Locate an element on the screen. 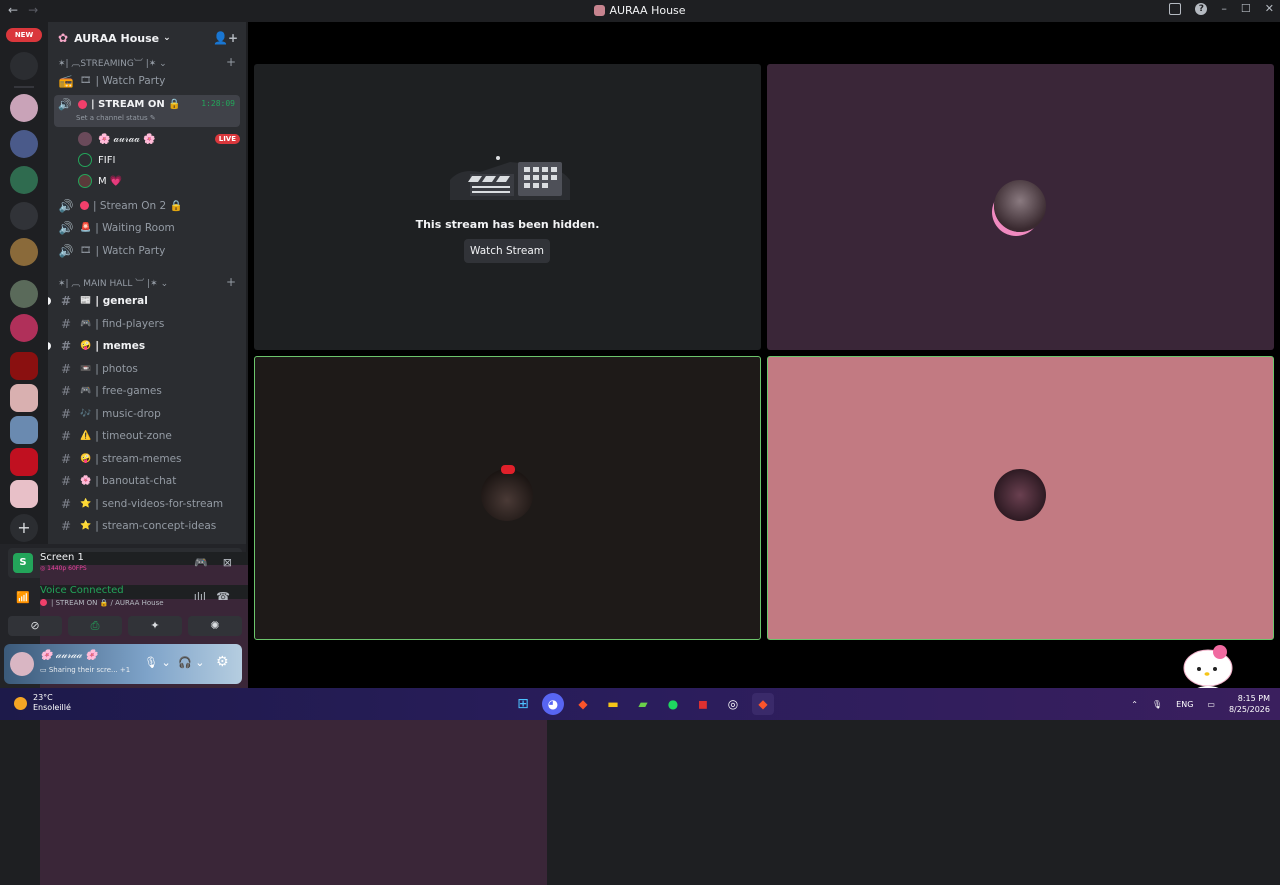  maximize-button: ☐ is located at coordinates (1246, 8).